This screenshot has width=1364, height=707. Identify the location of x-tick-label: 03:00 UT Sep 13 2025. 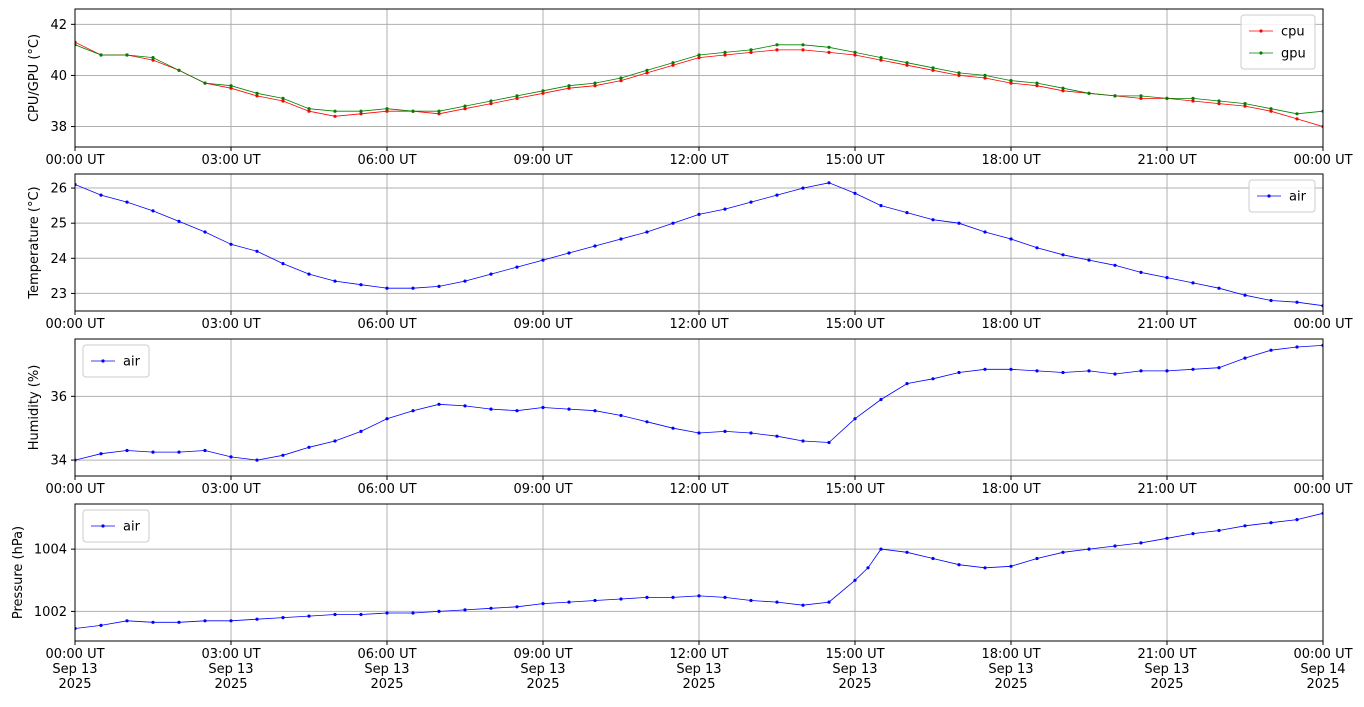
(230, 669).